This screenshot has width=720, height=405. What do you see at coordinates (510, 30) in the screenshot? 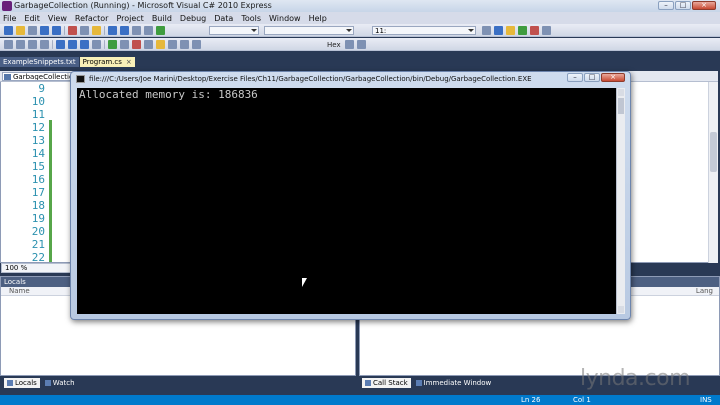
I see `properties-icon` at bounding box center [510, 30].